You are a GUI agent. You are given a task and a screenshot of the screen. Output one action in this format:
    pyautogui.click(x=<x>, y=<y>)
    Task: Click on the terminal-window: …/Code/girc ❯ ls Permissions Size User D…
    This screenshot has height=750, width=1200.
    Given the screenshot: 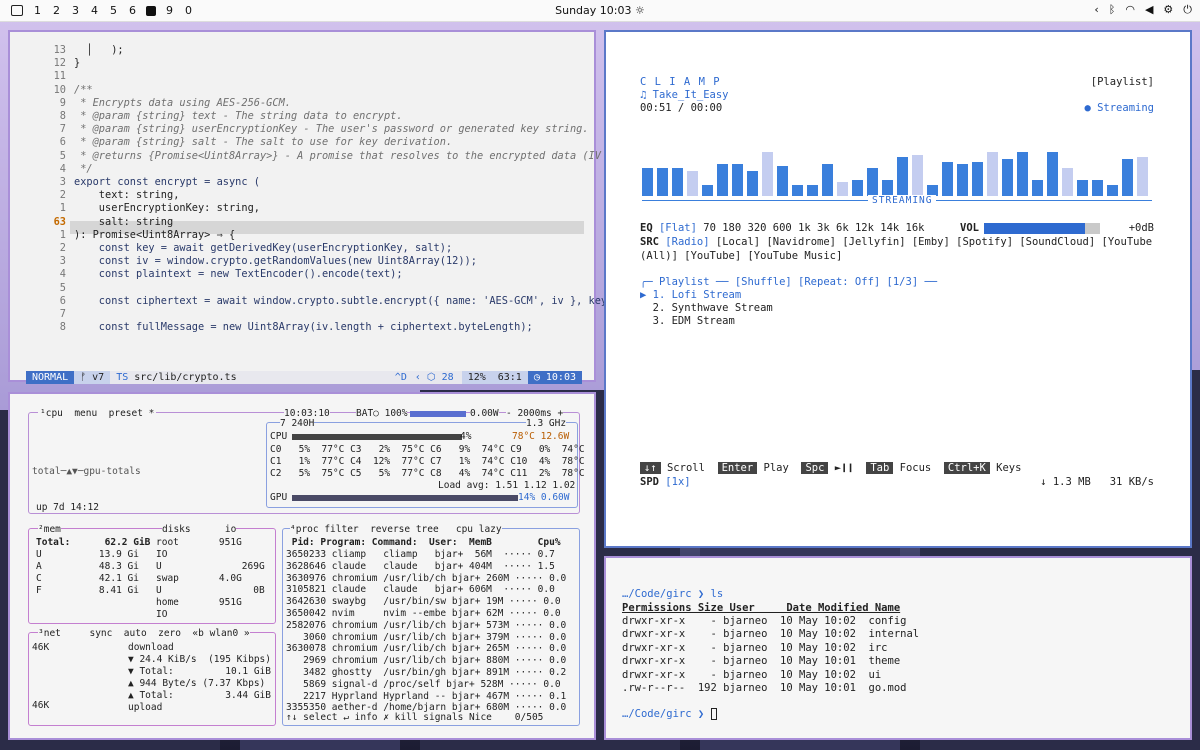 What is the action you would take?
    pyautogui.click(x=898, y=648)
    